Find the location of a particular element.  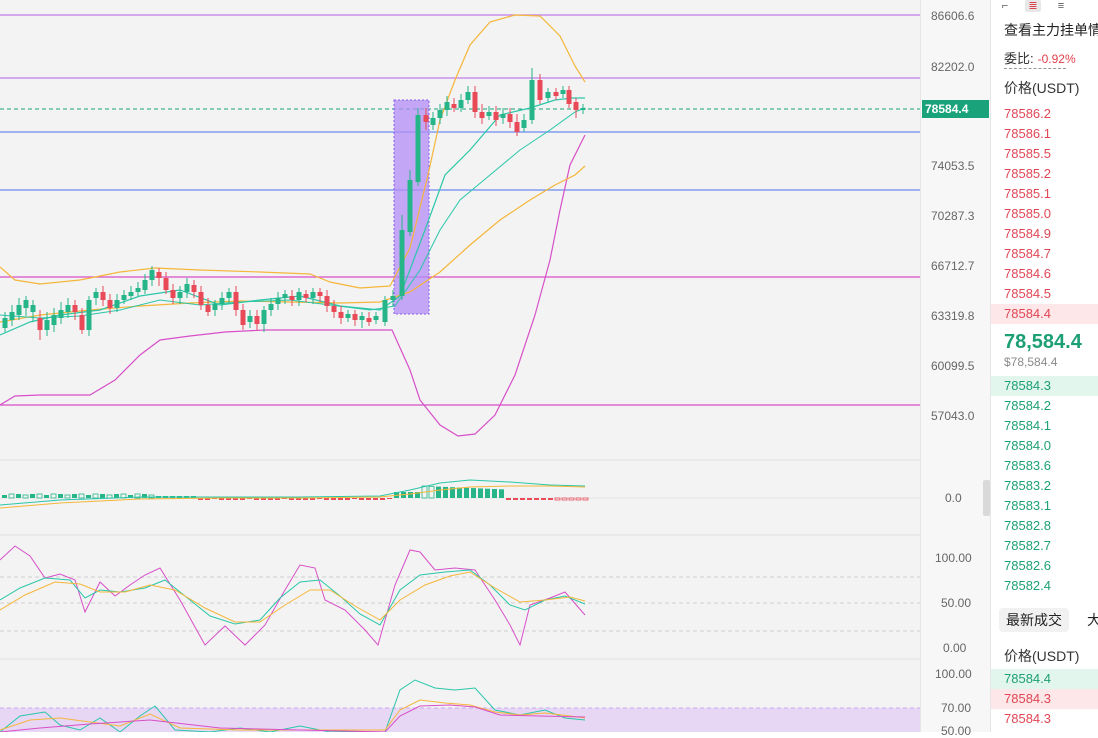

pane-resize-handle is located at coordinates (986, 498).